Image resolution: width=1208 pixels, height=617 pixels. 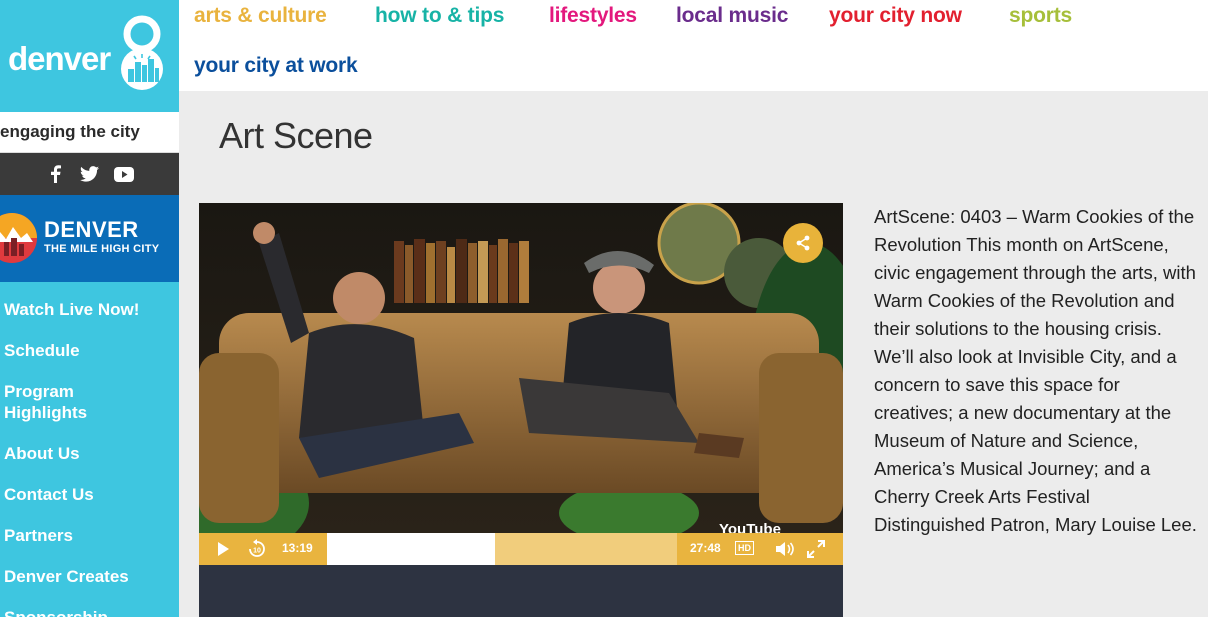 I want to click on sidebar-item-program-highlights: Program Highlights, so click(x=64, y=402).